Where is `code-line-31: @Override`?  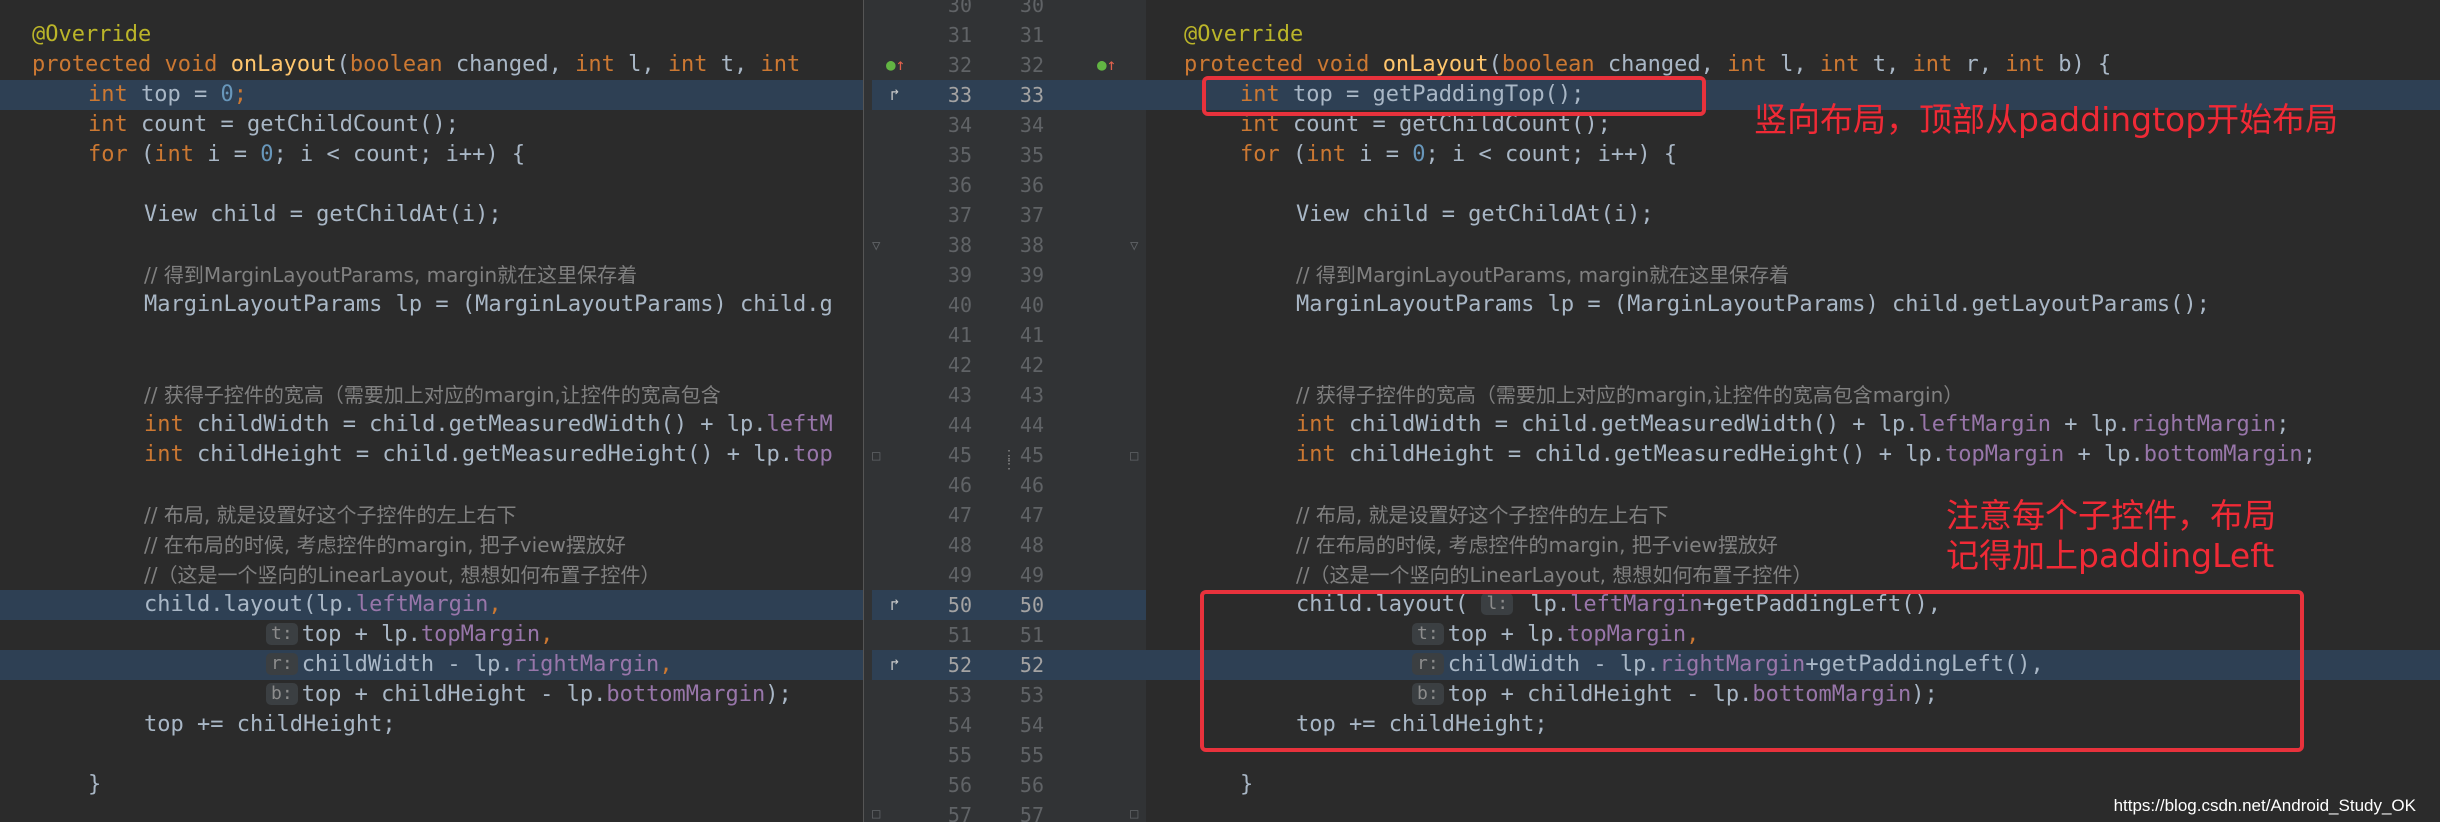 code-line-31: @Override is located at coordinates (436, 35).